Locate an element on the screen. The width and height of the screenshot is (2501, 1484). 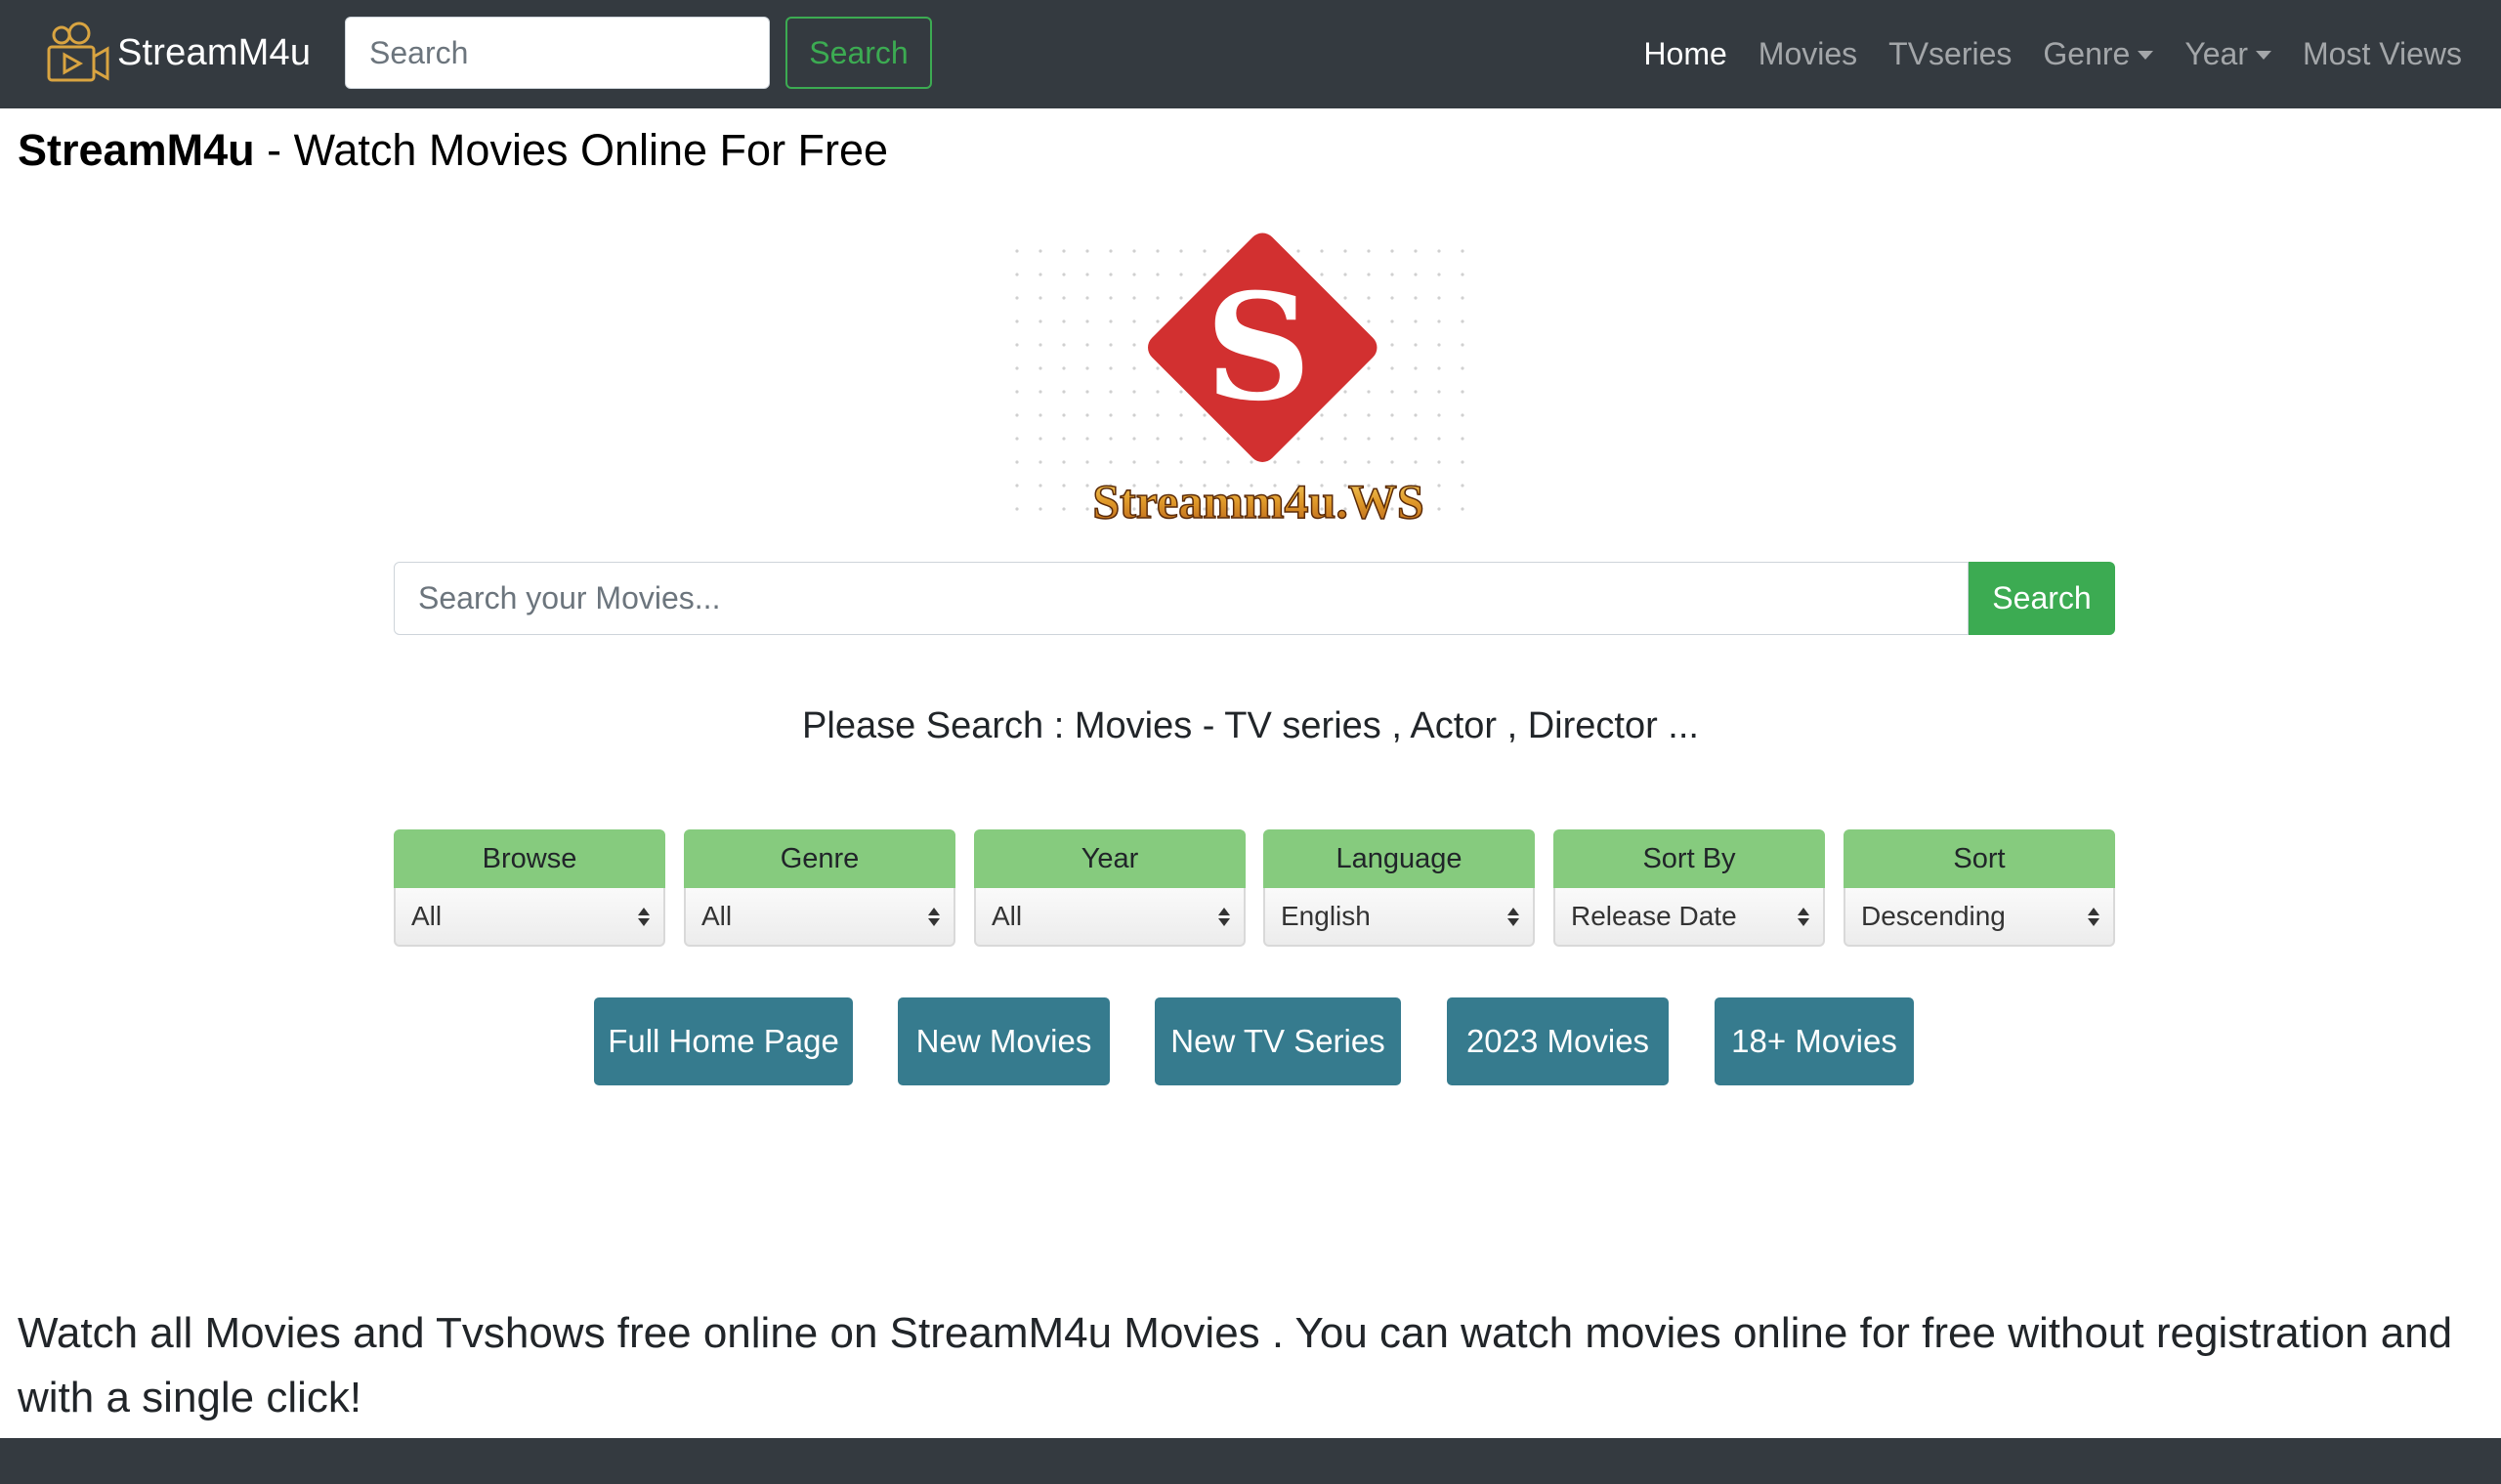
nav-movies: Movies is located at coordinates (1808, 54).